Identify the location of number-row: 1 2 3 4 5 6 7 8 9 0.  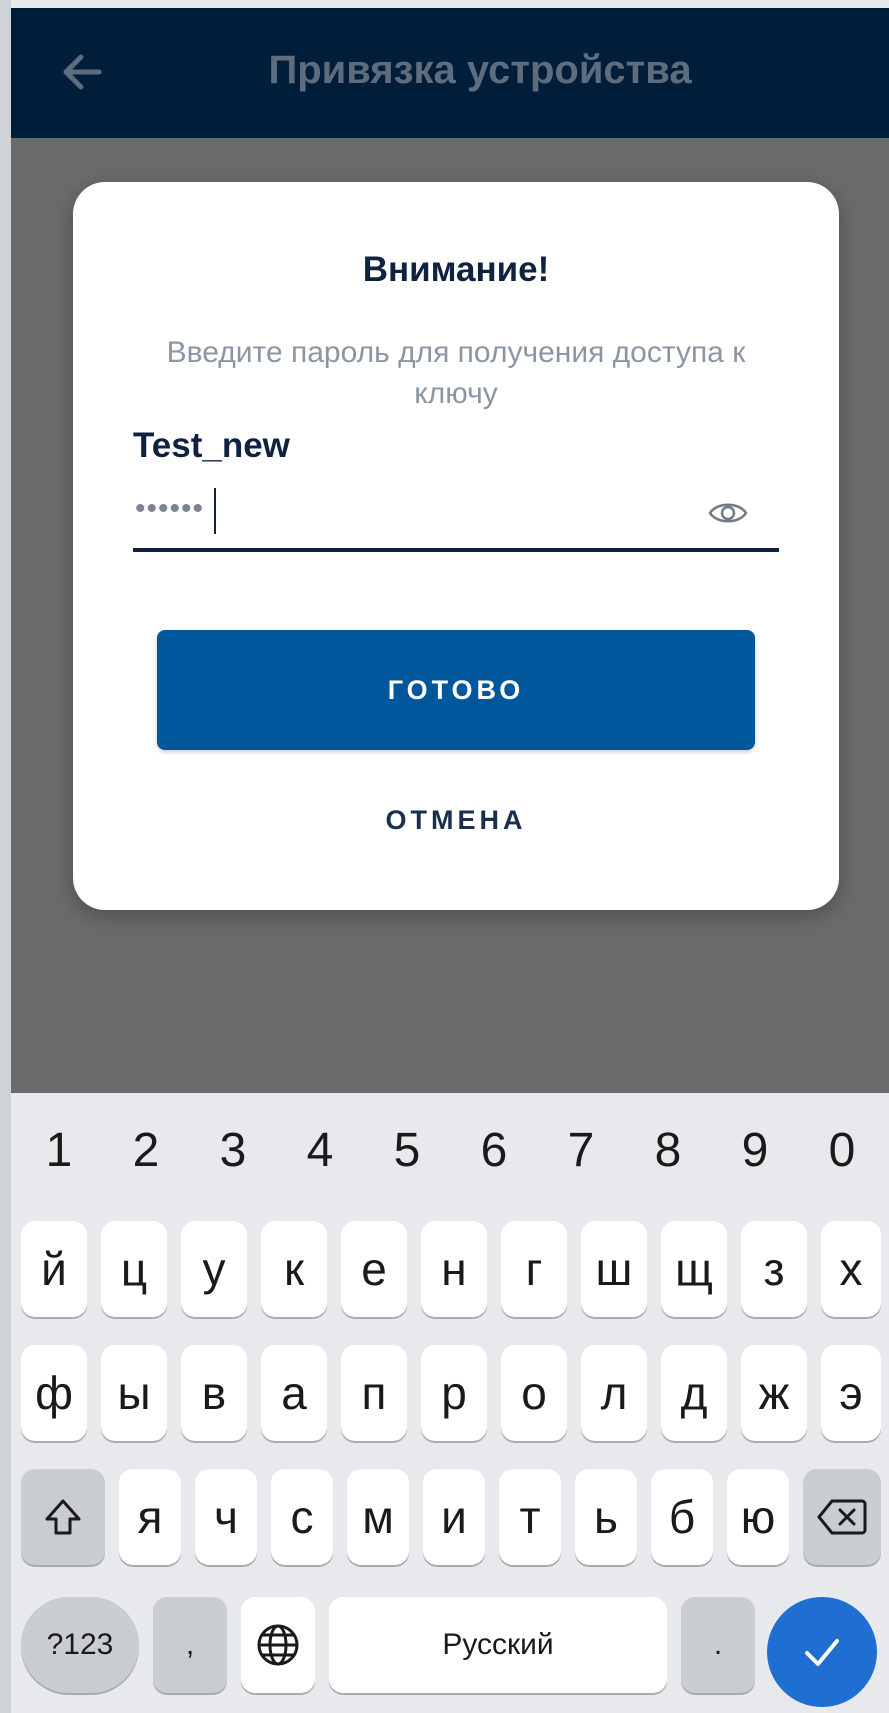
(450, 1153).